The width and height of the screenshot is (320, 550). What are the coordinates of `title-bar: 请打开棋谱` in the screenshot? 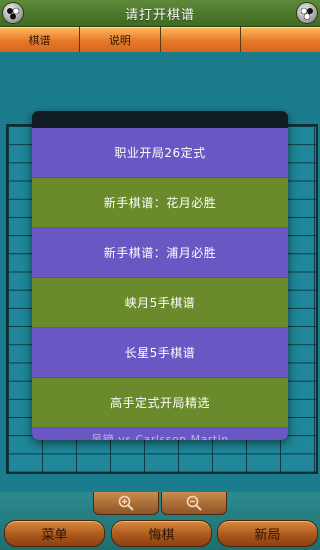 It's located at (160, 13).